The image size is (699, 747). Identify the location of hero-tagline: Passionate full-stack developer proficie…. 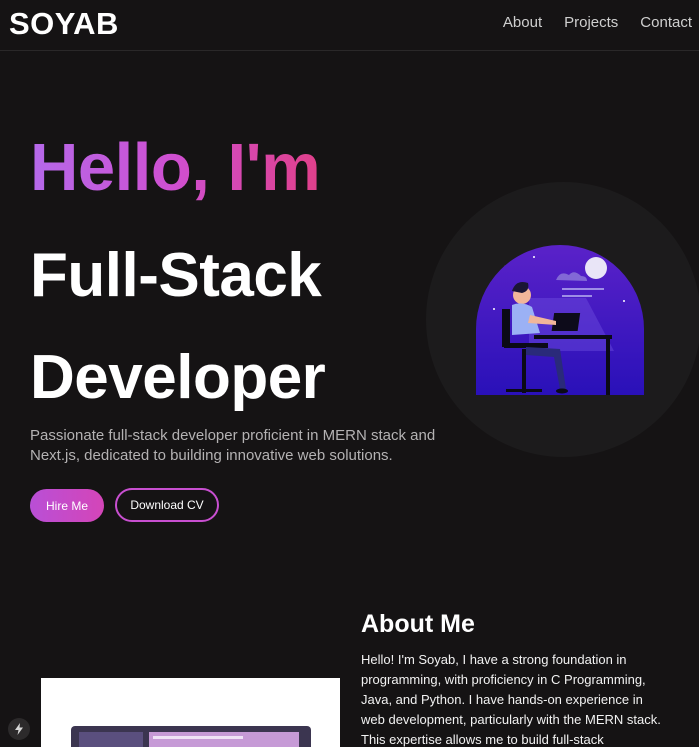
(233, 445).